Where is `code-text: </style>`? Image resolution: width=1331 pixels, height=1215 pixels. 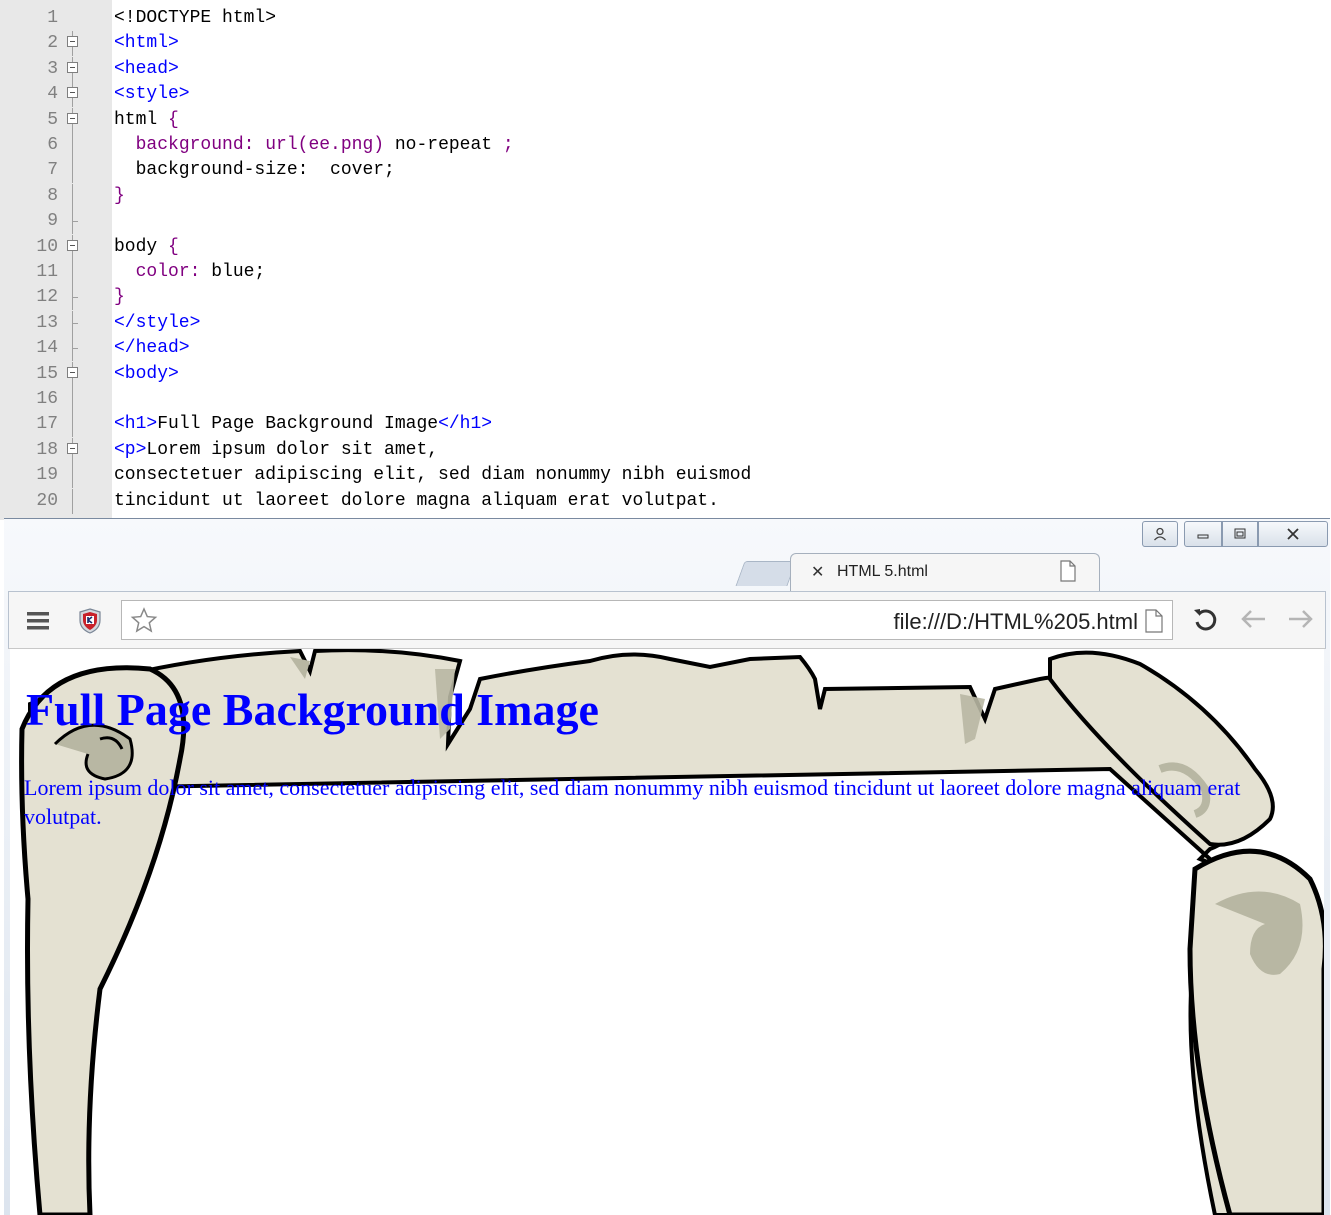
code-text: </style> is located at coordinates (157, 323).